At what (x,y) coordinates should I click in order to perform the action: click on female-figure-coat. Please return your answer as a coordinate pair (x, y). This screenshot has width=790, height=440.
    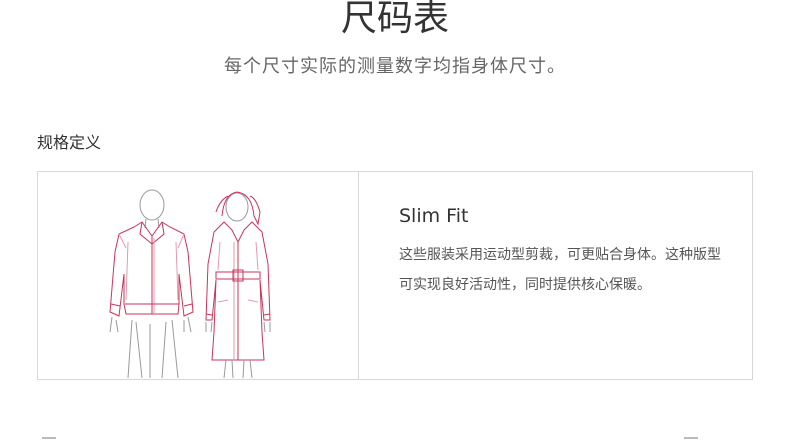
    Looking at the image, I should click on (238, 285).